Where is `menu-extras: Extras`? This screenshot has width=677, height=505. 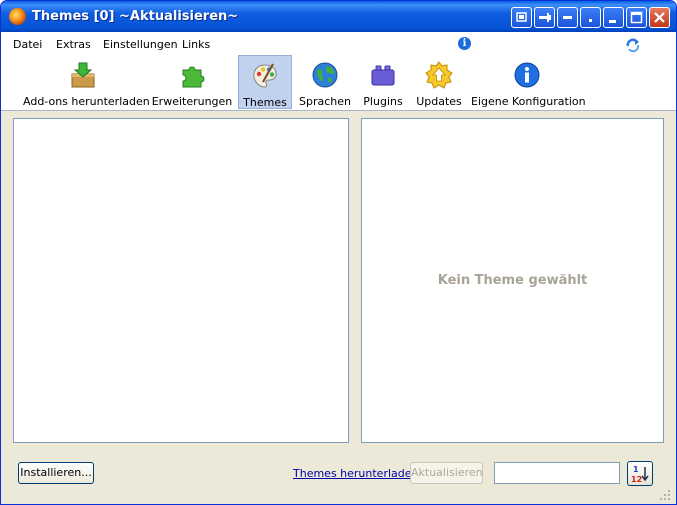
menu-extras: Extras is located at coordinates (73, 44).